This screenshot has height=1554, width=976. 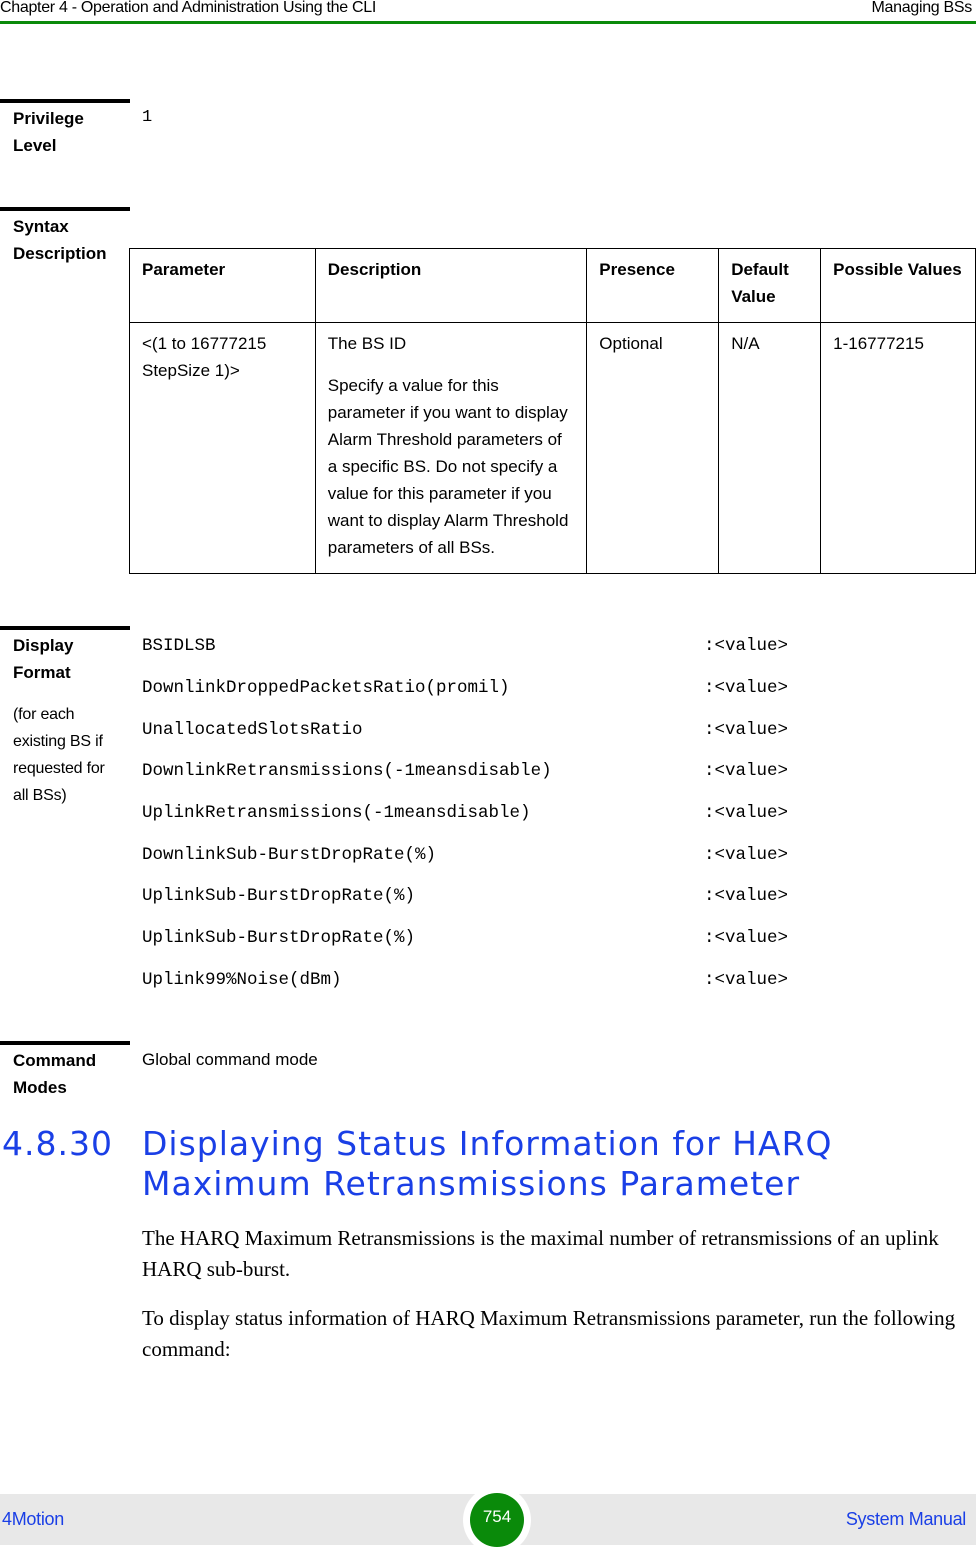 I want to click on format-field-name: BSIDLSB, so click(x=179, y=646).